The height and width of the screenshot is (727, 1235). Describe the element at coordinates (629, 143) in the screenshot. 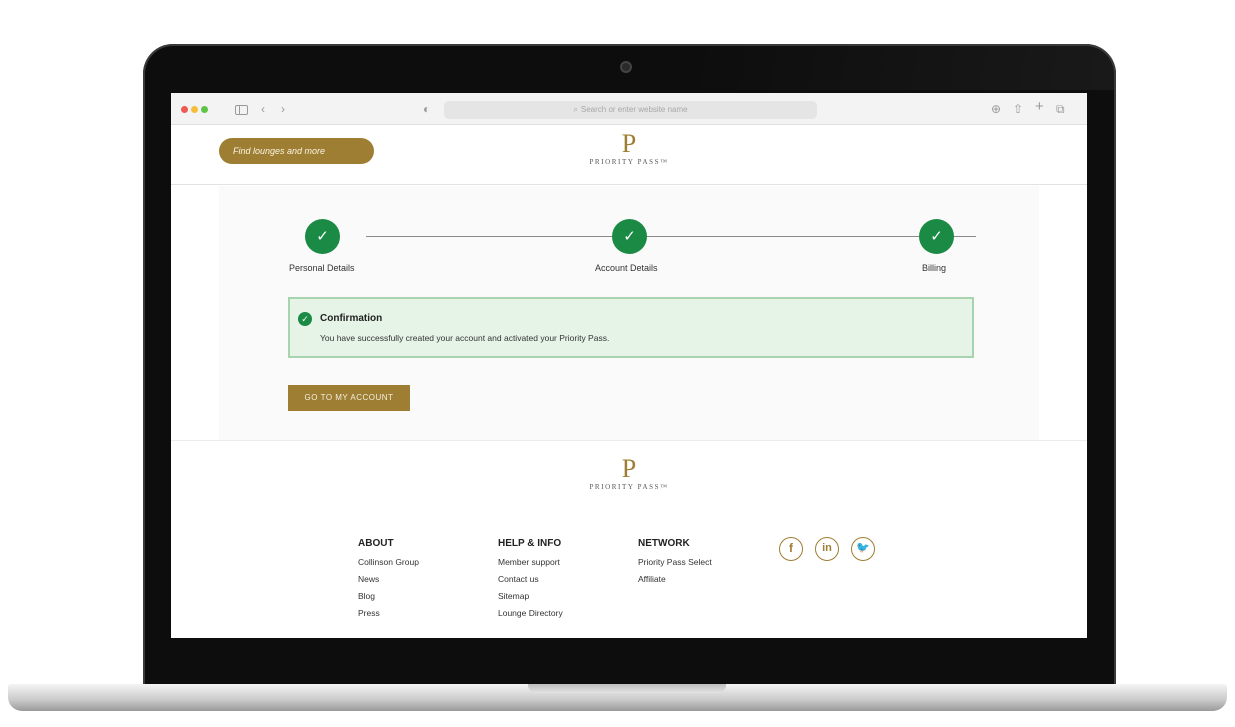

I see `logo-letter: P` at that location.